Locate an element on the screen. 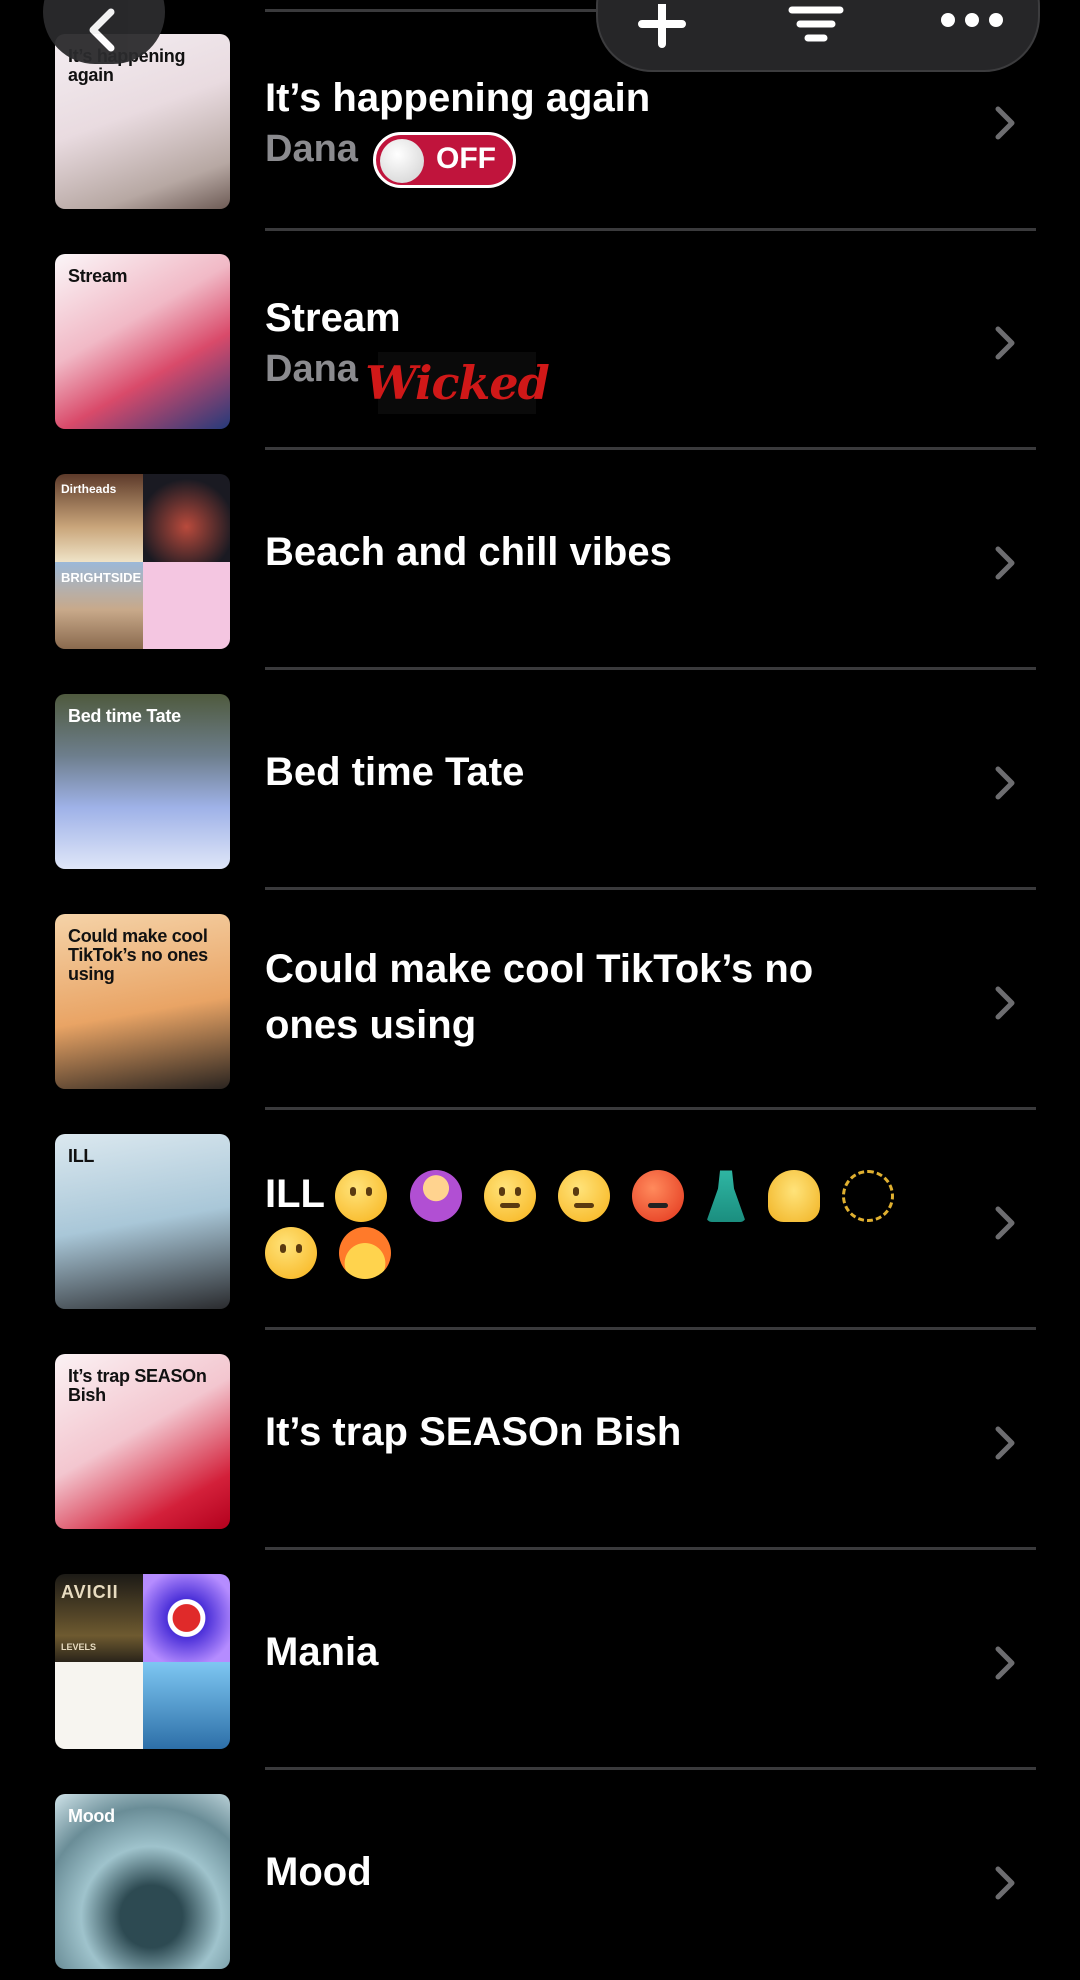  playlist-title: Bed time Tate is located at coordinates (395, 772).